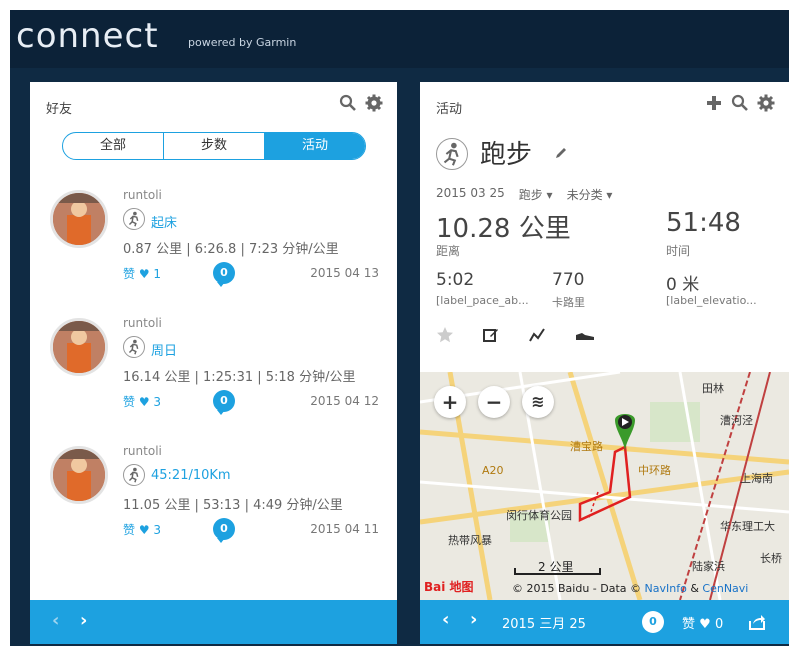 The image size is (789, 648). Describe the element at coordinates (568, 302) in the screenshot. I see `calories-label: 卡路里` at that location.